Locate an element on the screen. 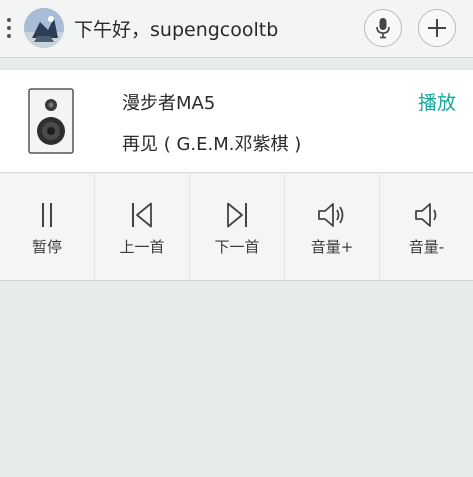 This screenshot has height=477, width=473. device-name: 漫步者MA5 is located at coordinates (169, 103).